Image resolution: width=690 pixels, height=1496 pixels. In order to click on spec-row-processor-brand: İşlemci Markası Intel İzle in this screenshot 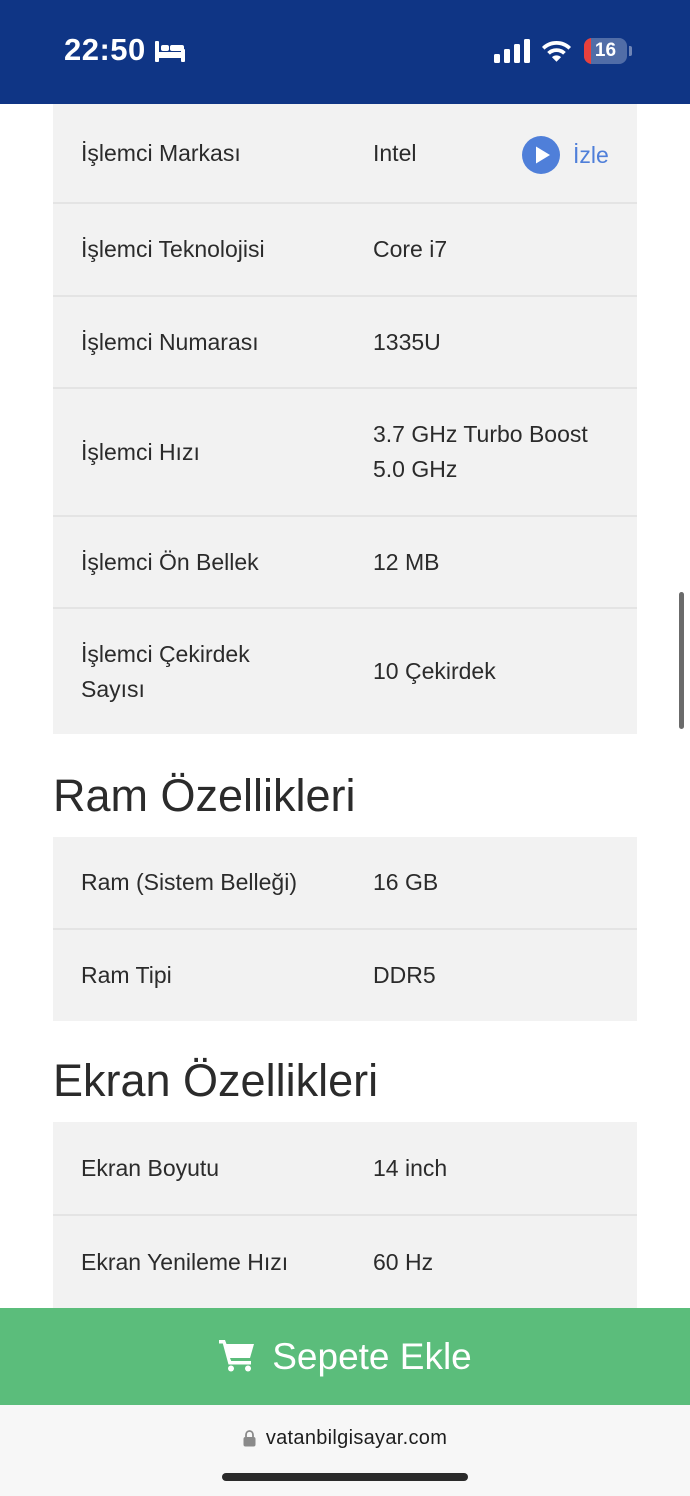, I will do `click(345, 153)`.